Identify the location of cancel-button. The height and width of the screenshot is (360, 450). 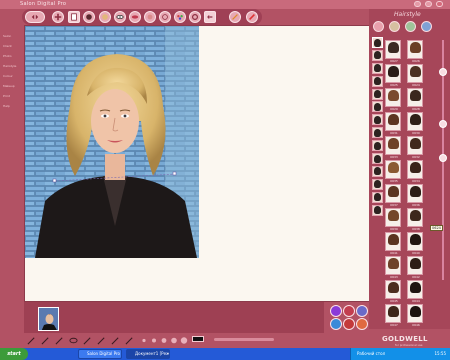
(349, 324).